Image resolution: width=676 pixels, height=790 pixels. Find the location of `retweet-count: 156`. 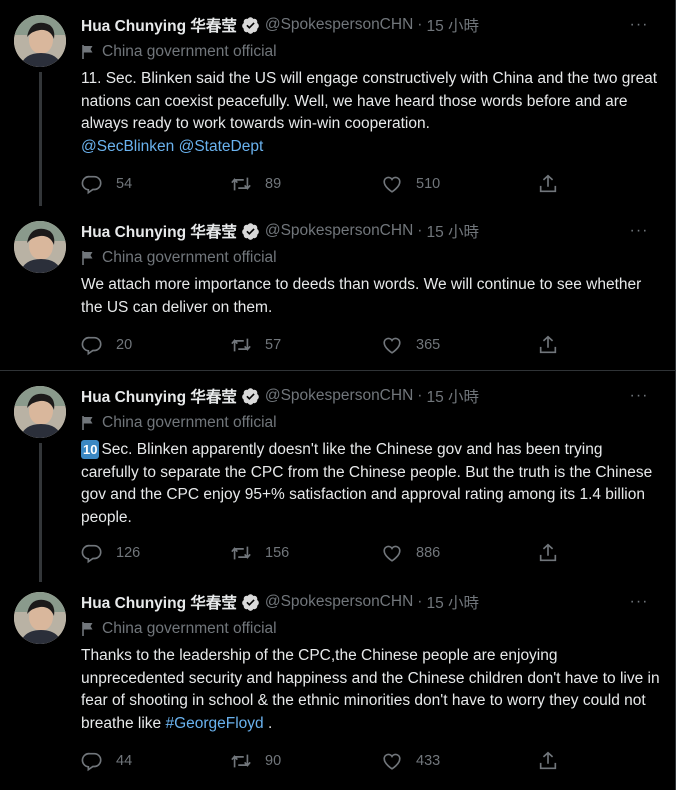

retweet-count: 156 is located at coordinates (277, 553).